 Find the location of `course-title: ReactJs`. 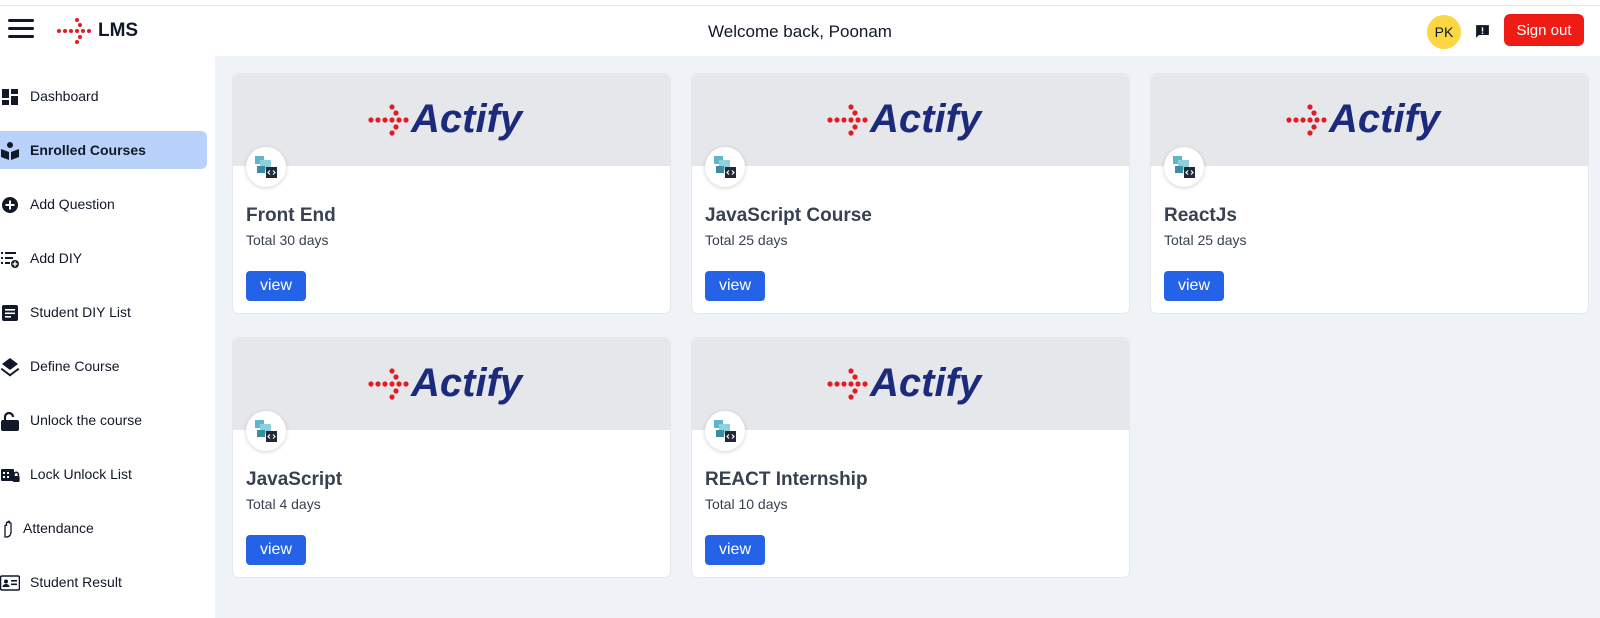

course-title: ReactJs is located at coordinates (1200, 215).